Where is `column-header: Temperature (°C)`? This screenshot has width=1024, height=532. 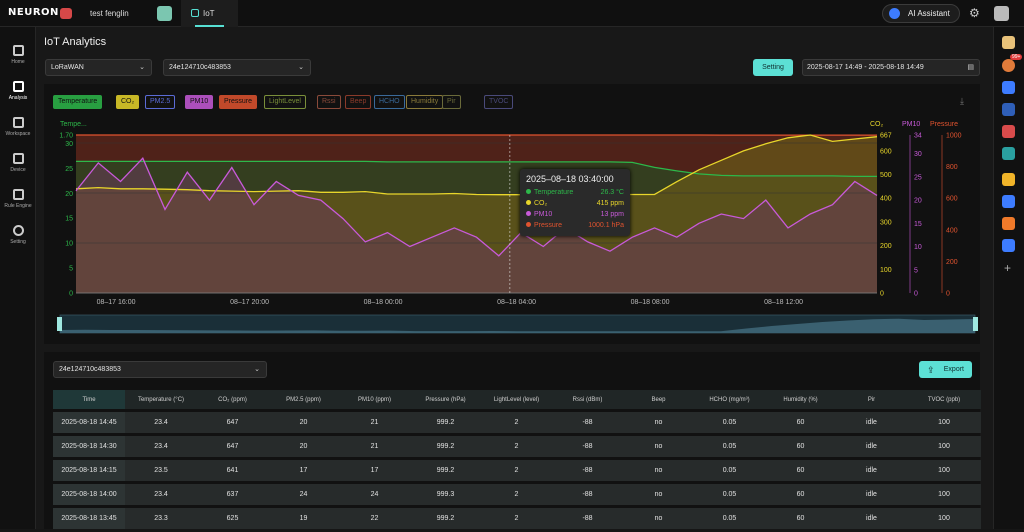 column-header: Temperature (°C) is located at coordinates (161, 399).